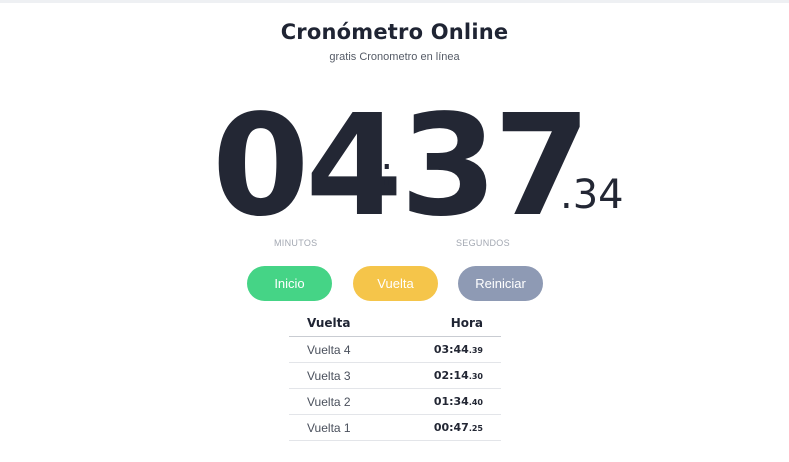 The width and height of the screenshot is (789, 462). Describe the element at coordinates (307, 166) in the screenshot. I see `minutes-display: 04` at that location.